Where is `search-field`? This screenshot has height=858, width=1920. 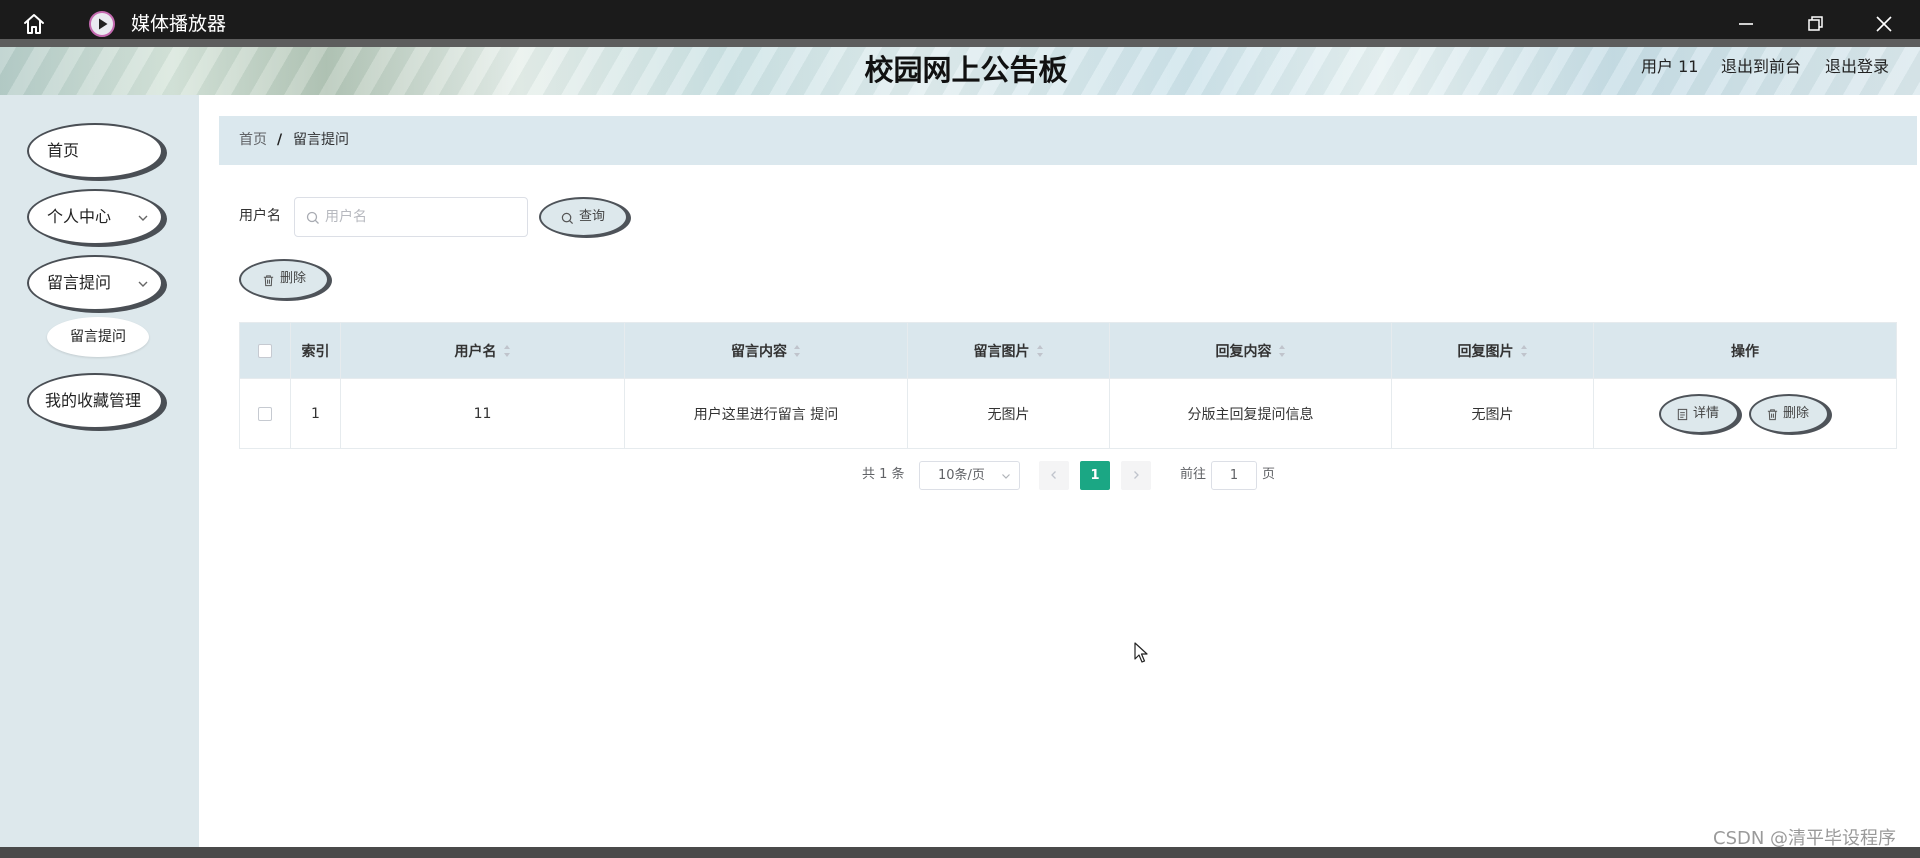 search-field is located at coordinates (411, 217).